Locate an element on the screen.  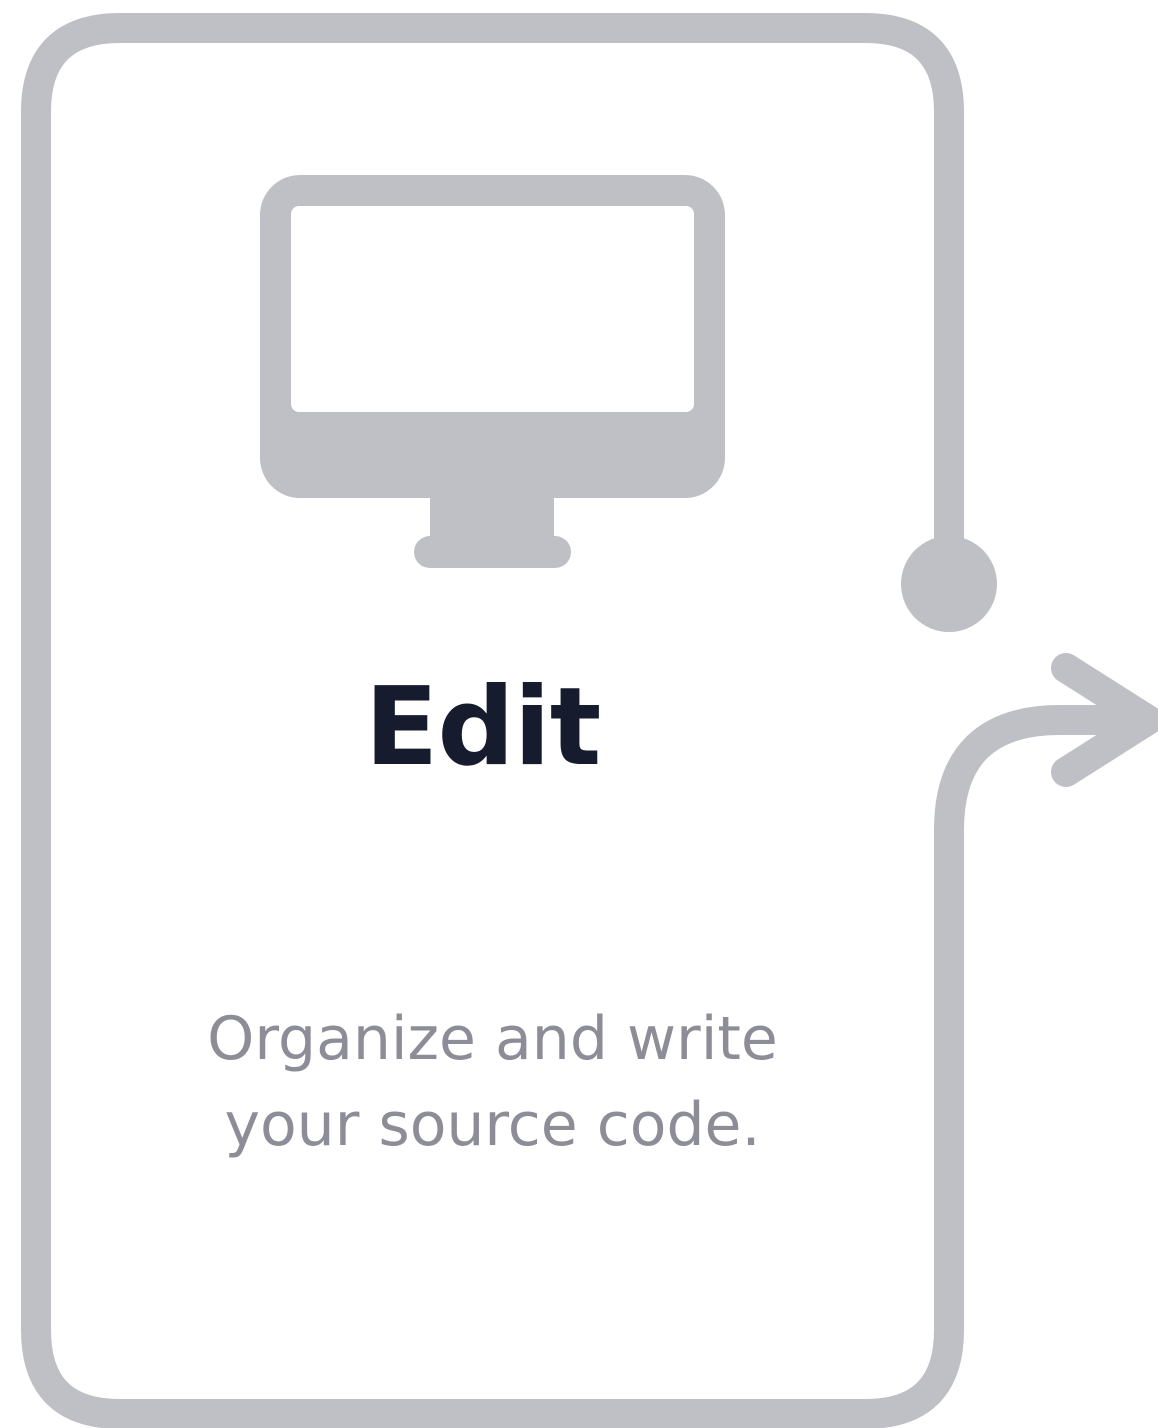
step-description: Organize and write your source code. is located at coordinates (492, 1082).